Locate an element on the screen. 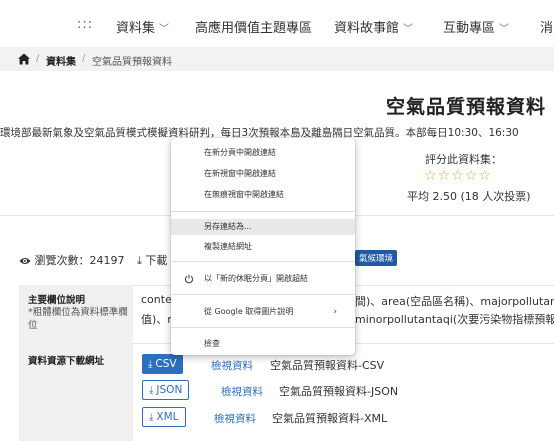 This screenshot has width=554, height=441. csv-resource-name: 空氣品質預報資料-CSV is located at coordinates (327, 365).